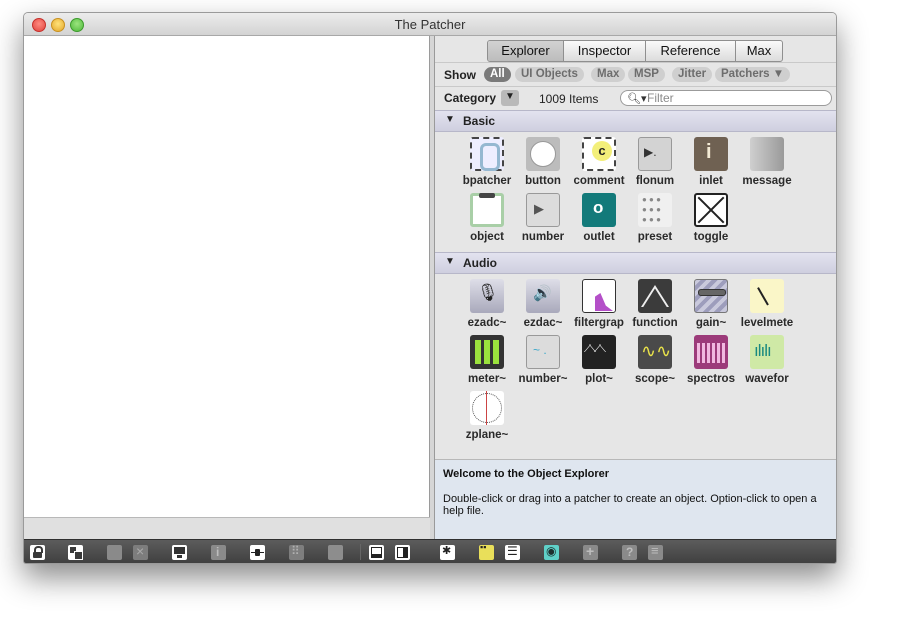  Describe the element at coordinates (655, 352) in the screenshot. I see `scope-icon` at that location.